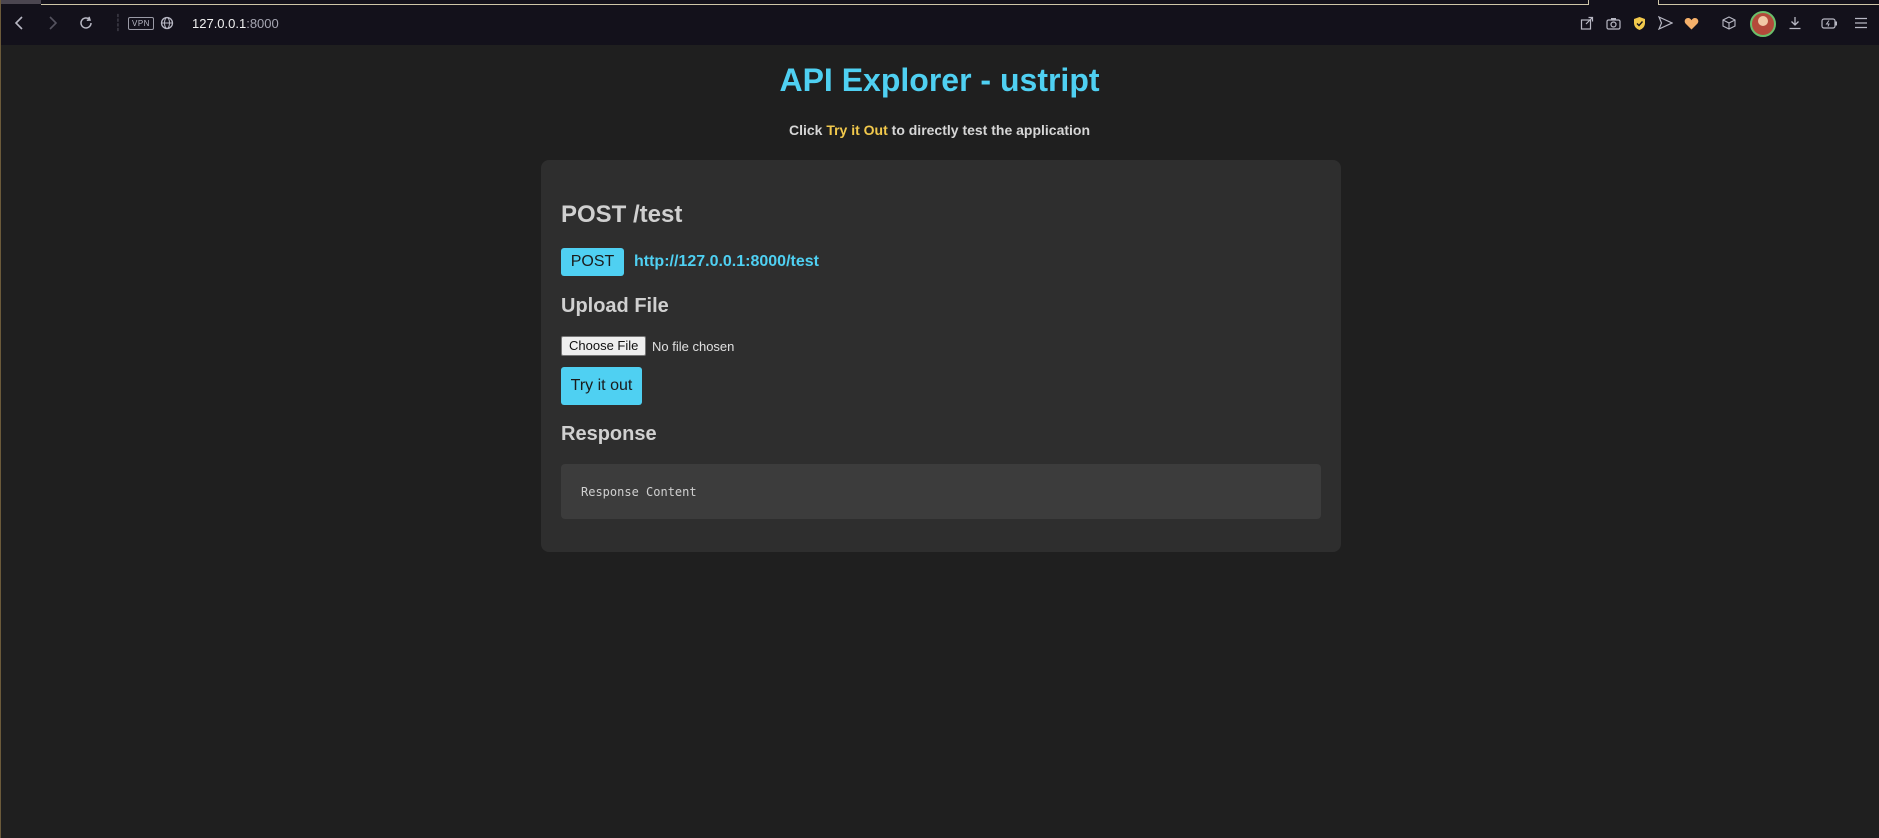 The width and height of the screenshot is (1879, 838). What do you see at coordinates (639, 492) in the screenshot?
I see `response-content: Response Content` at bounding box center [639, 492].